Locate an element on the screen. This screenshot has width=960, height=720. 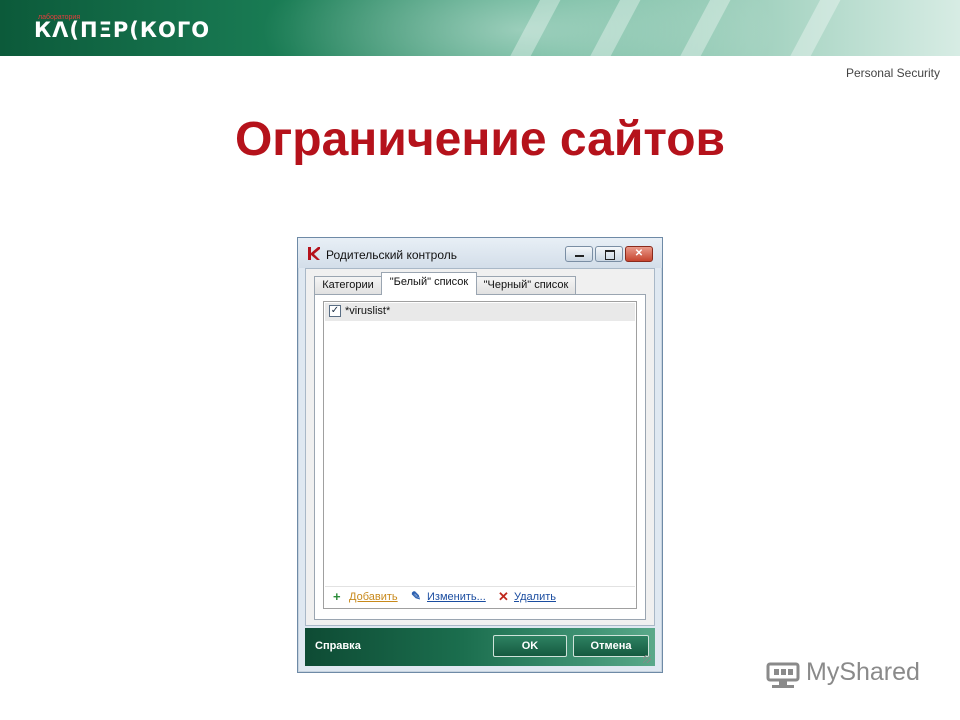
tab-whitelist: "Белый" список is located at coordinates (429, 283).